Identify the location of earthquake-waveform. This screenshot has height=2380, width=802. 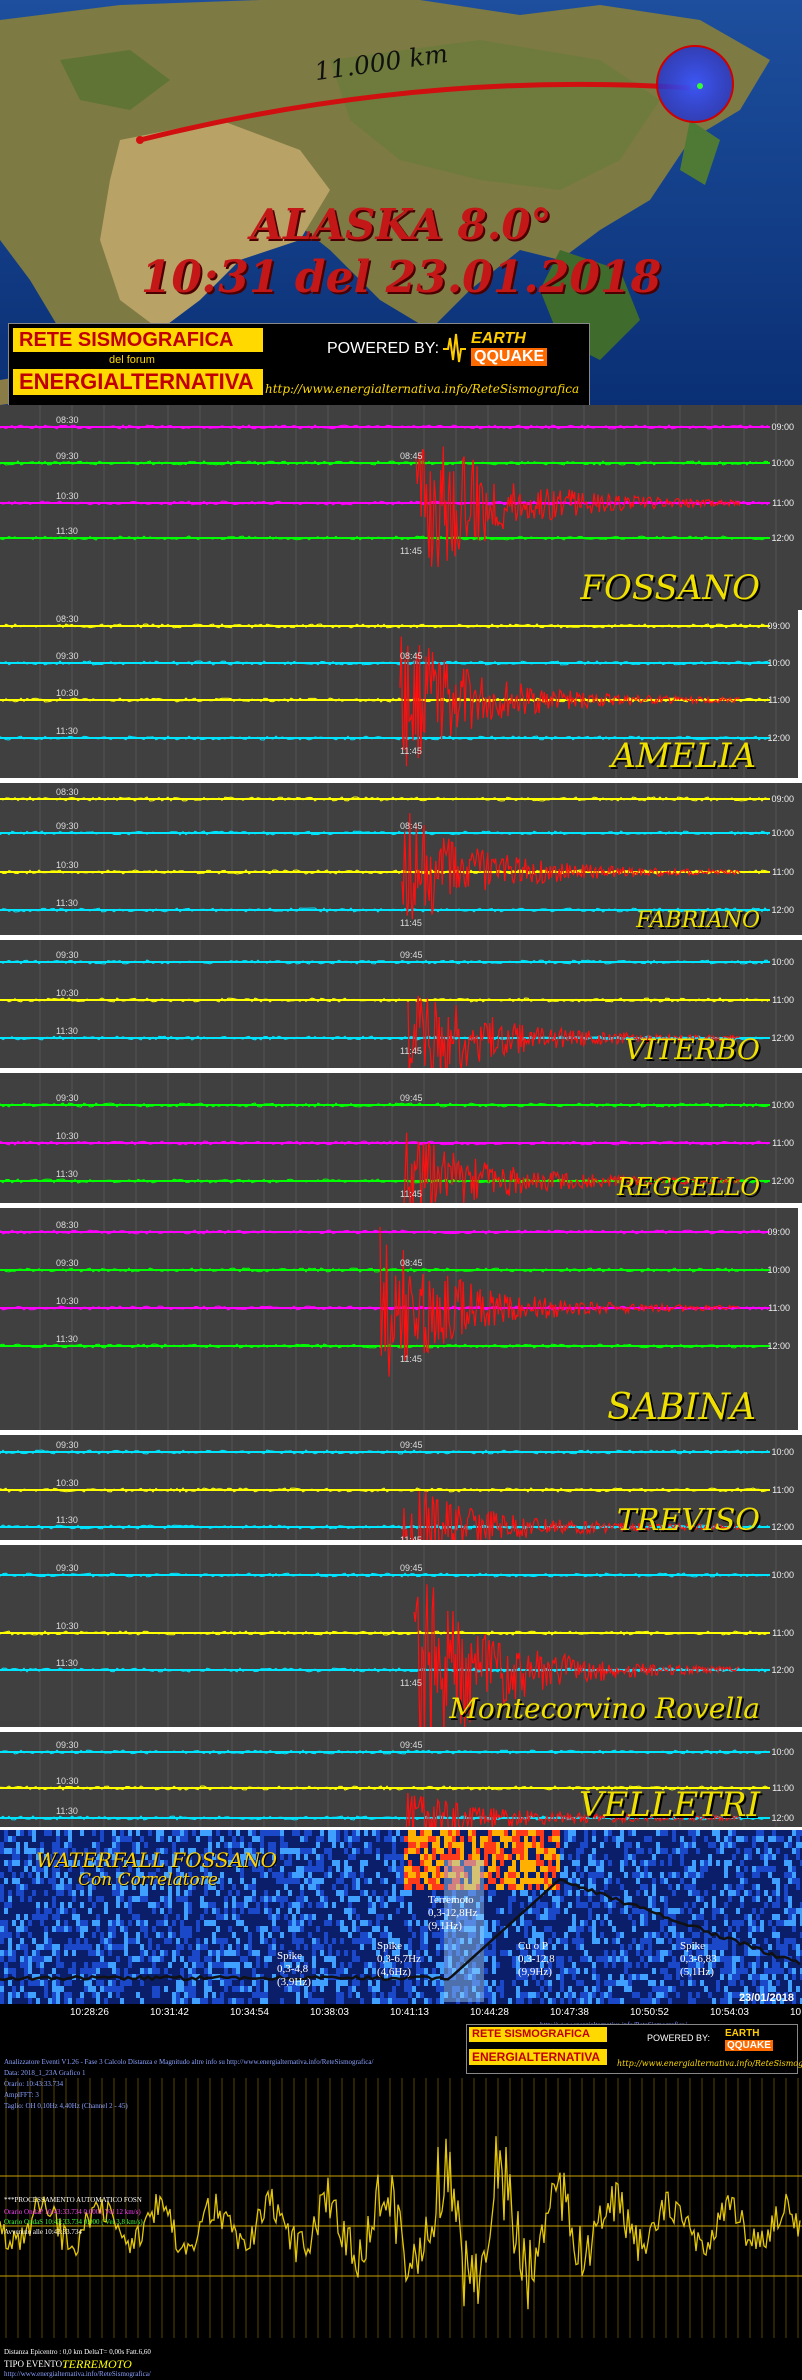
(571, 866).